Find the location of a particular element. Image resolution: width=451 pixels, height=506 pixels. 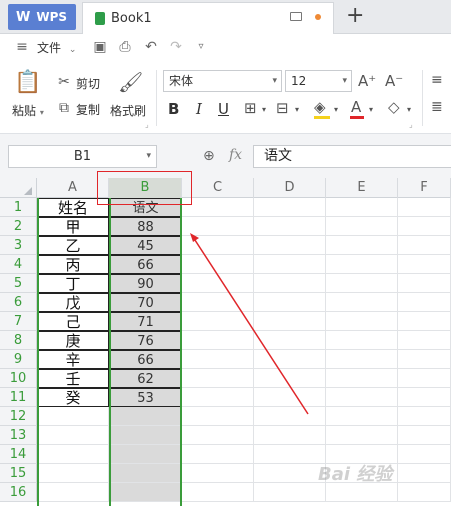

zoom-search-icon: ⊕ is located at coordinates (209, 156).